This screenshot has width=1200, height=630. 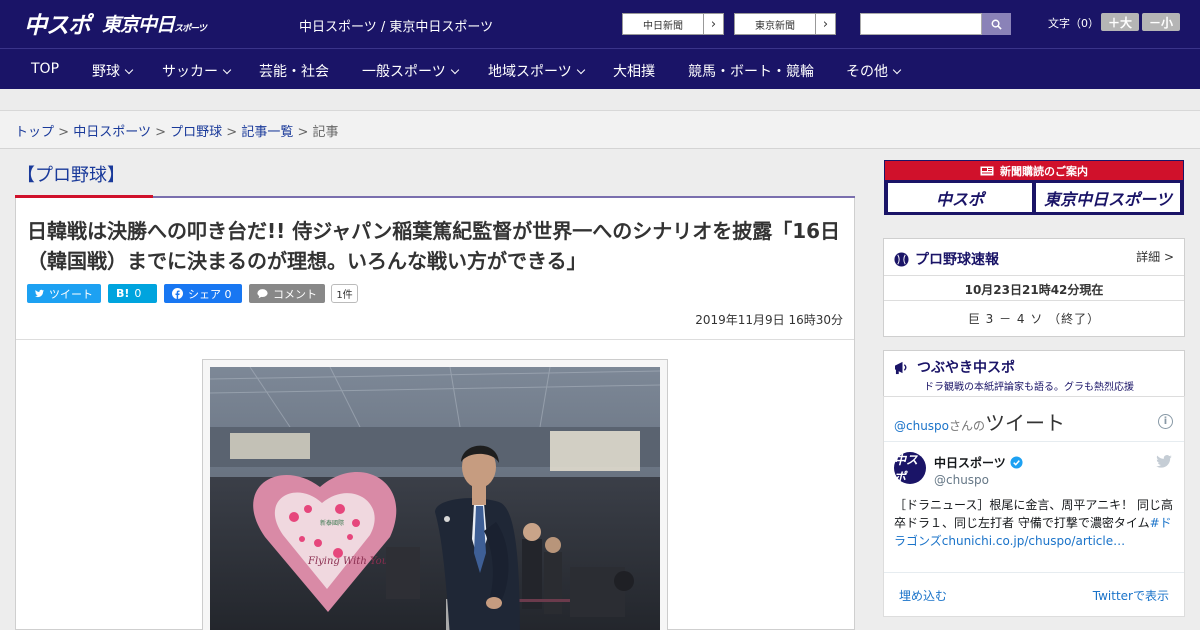 What do you see at coordinates (536, 71) in the screenshot?
I see `nav-item-local-sports: 地域スポーツ` at bounding box center [536, 71].